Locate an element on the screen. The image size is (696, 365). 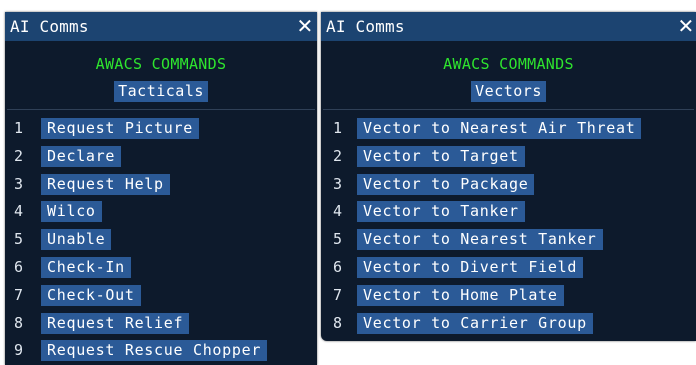
command-label: Vector to Divert Field is located at coordinates (470, 267).